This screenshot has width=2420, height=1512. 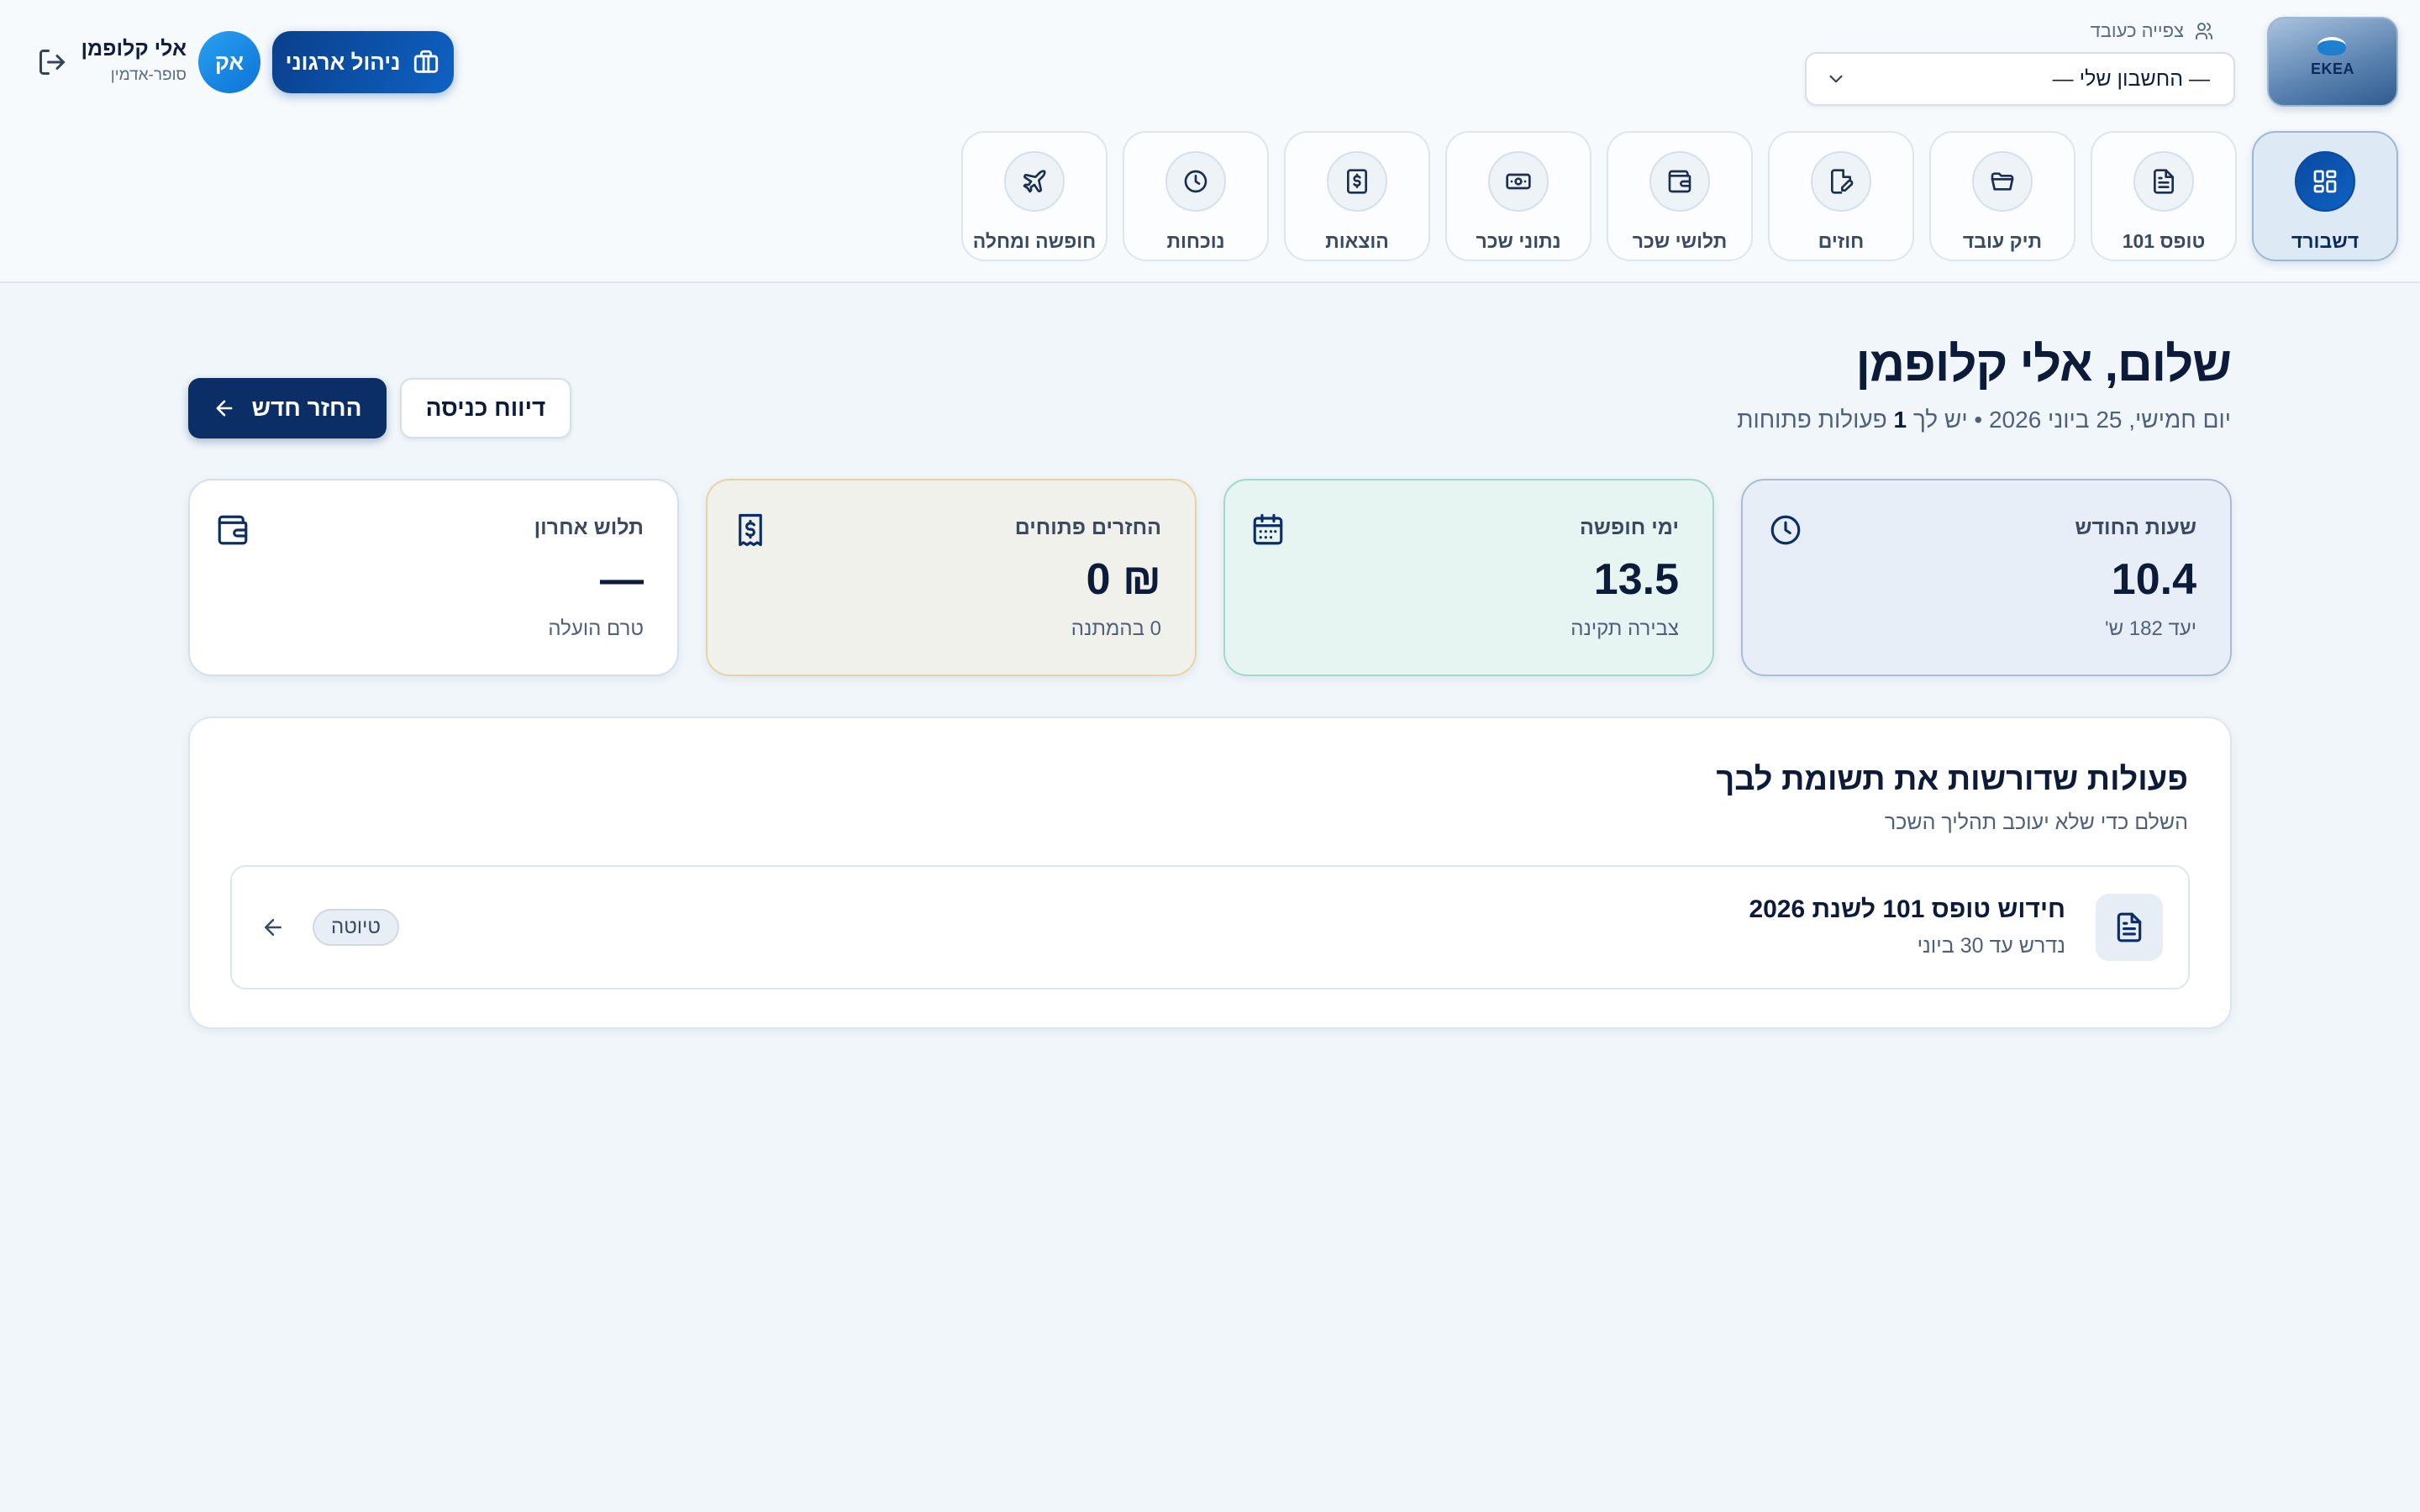 What do you see at coordinates (1195, 241) in the screenshot?
I see `nav-item-label: נוכחות` at bounding box center [1195, 241].